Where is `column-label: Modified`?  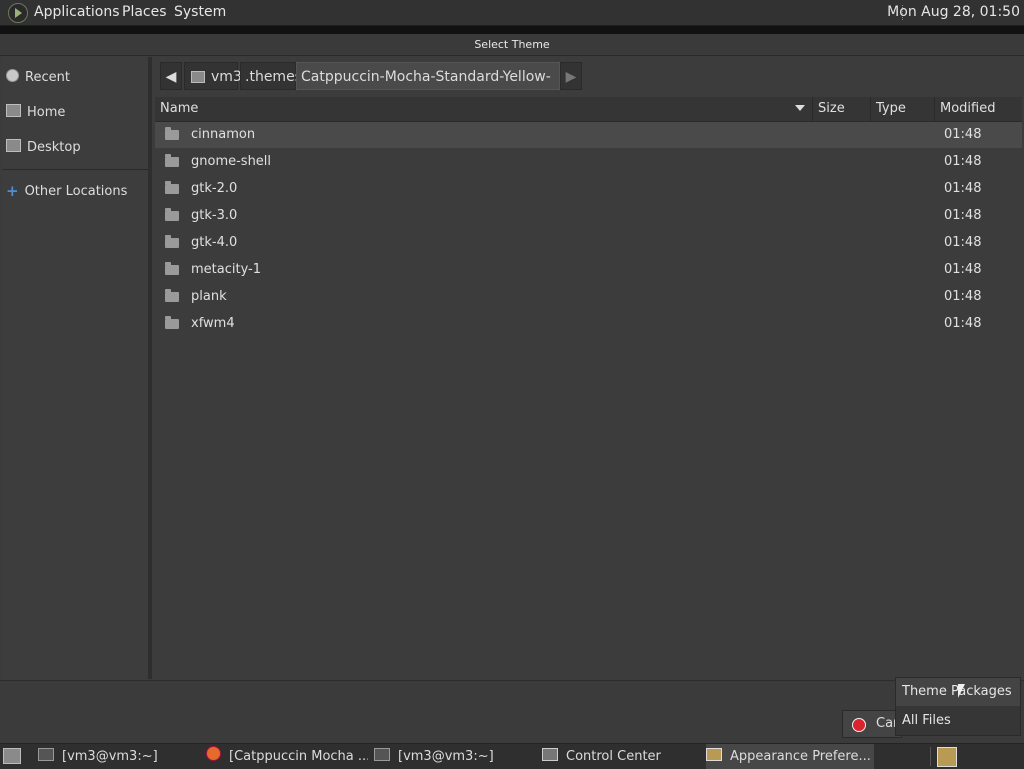 column-label: Modified is located at coordinates (968, 108).